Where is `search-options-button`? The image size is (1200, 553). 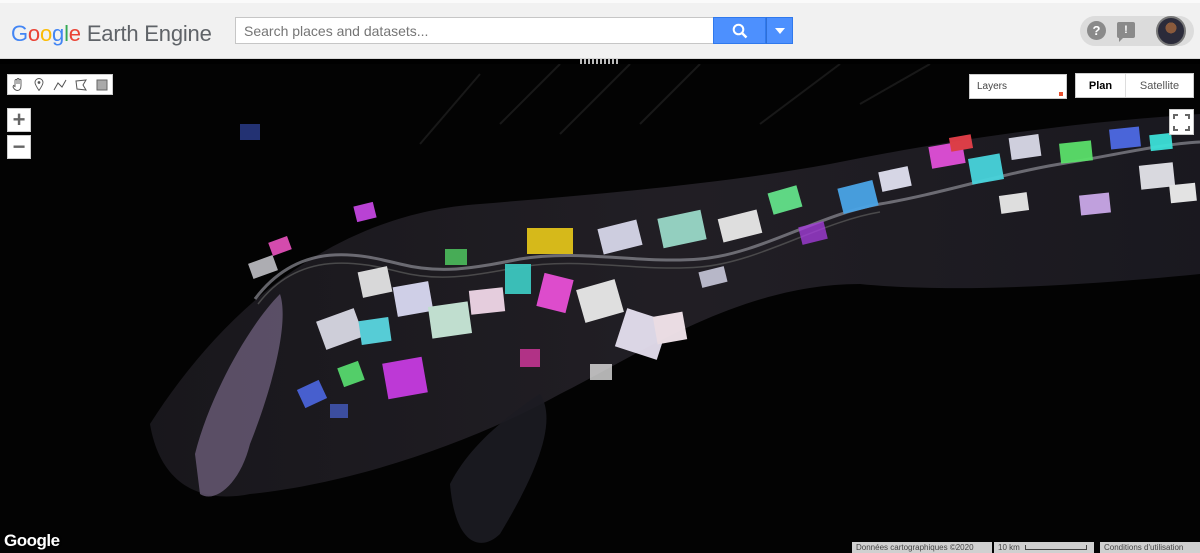
search-options-button is located at coordinates (779, 30).